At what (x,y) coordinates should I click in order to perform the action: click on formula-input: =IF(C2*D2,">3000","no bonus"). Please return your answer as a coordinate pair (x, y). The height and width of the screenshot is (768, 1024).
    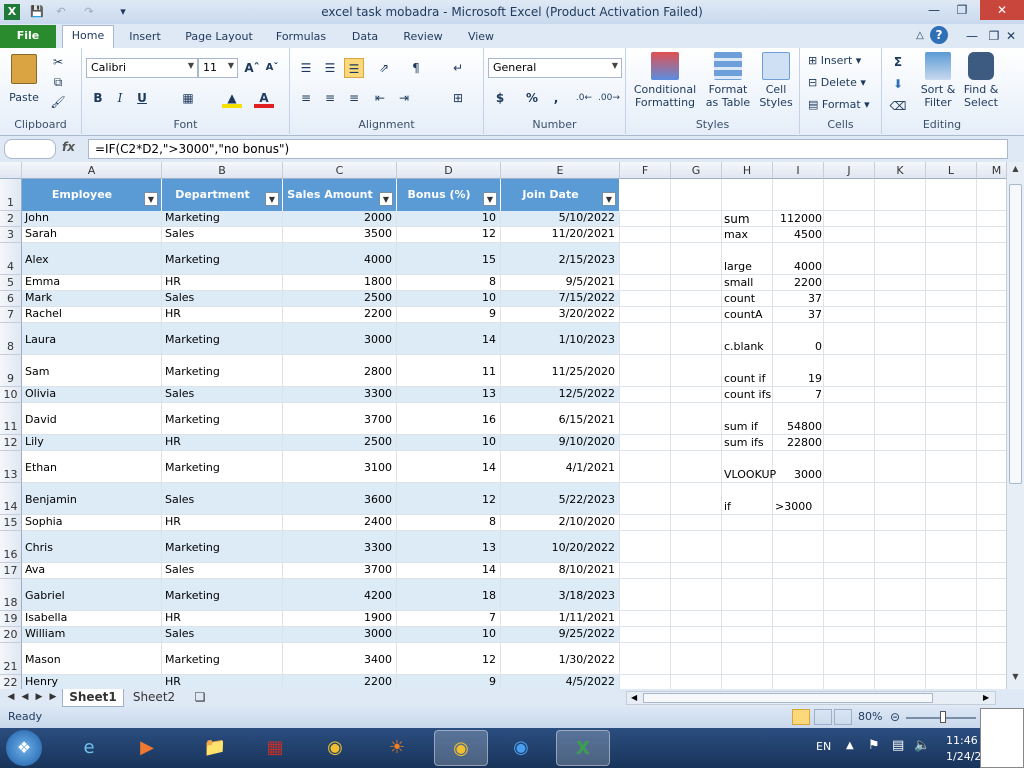
    Looking at the image, I should click on (548, 149).